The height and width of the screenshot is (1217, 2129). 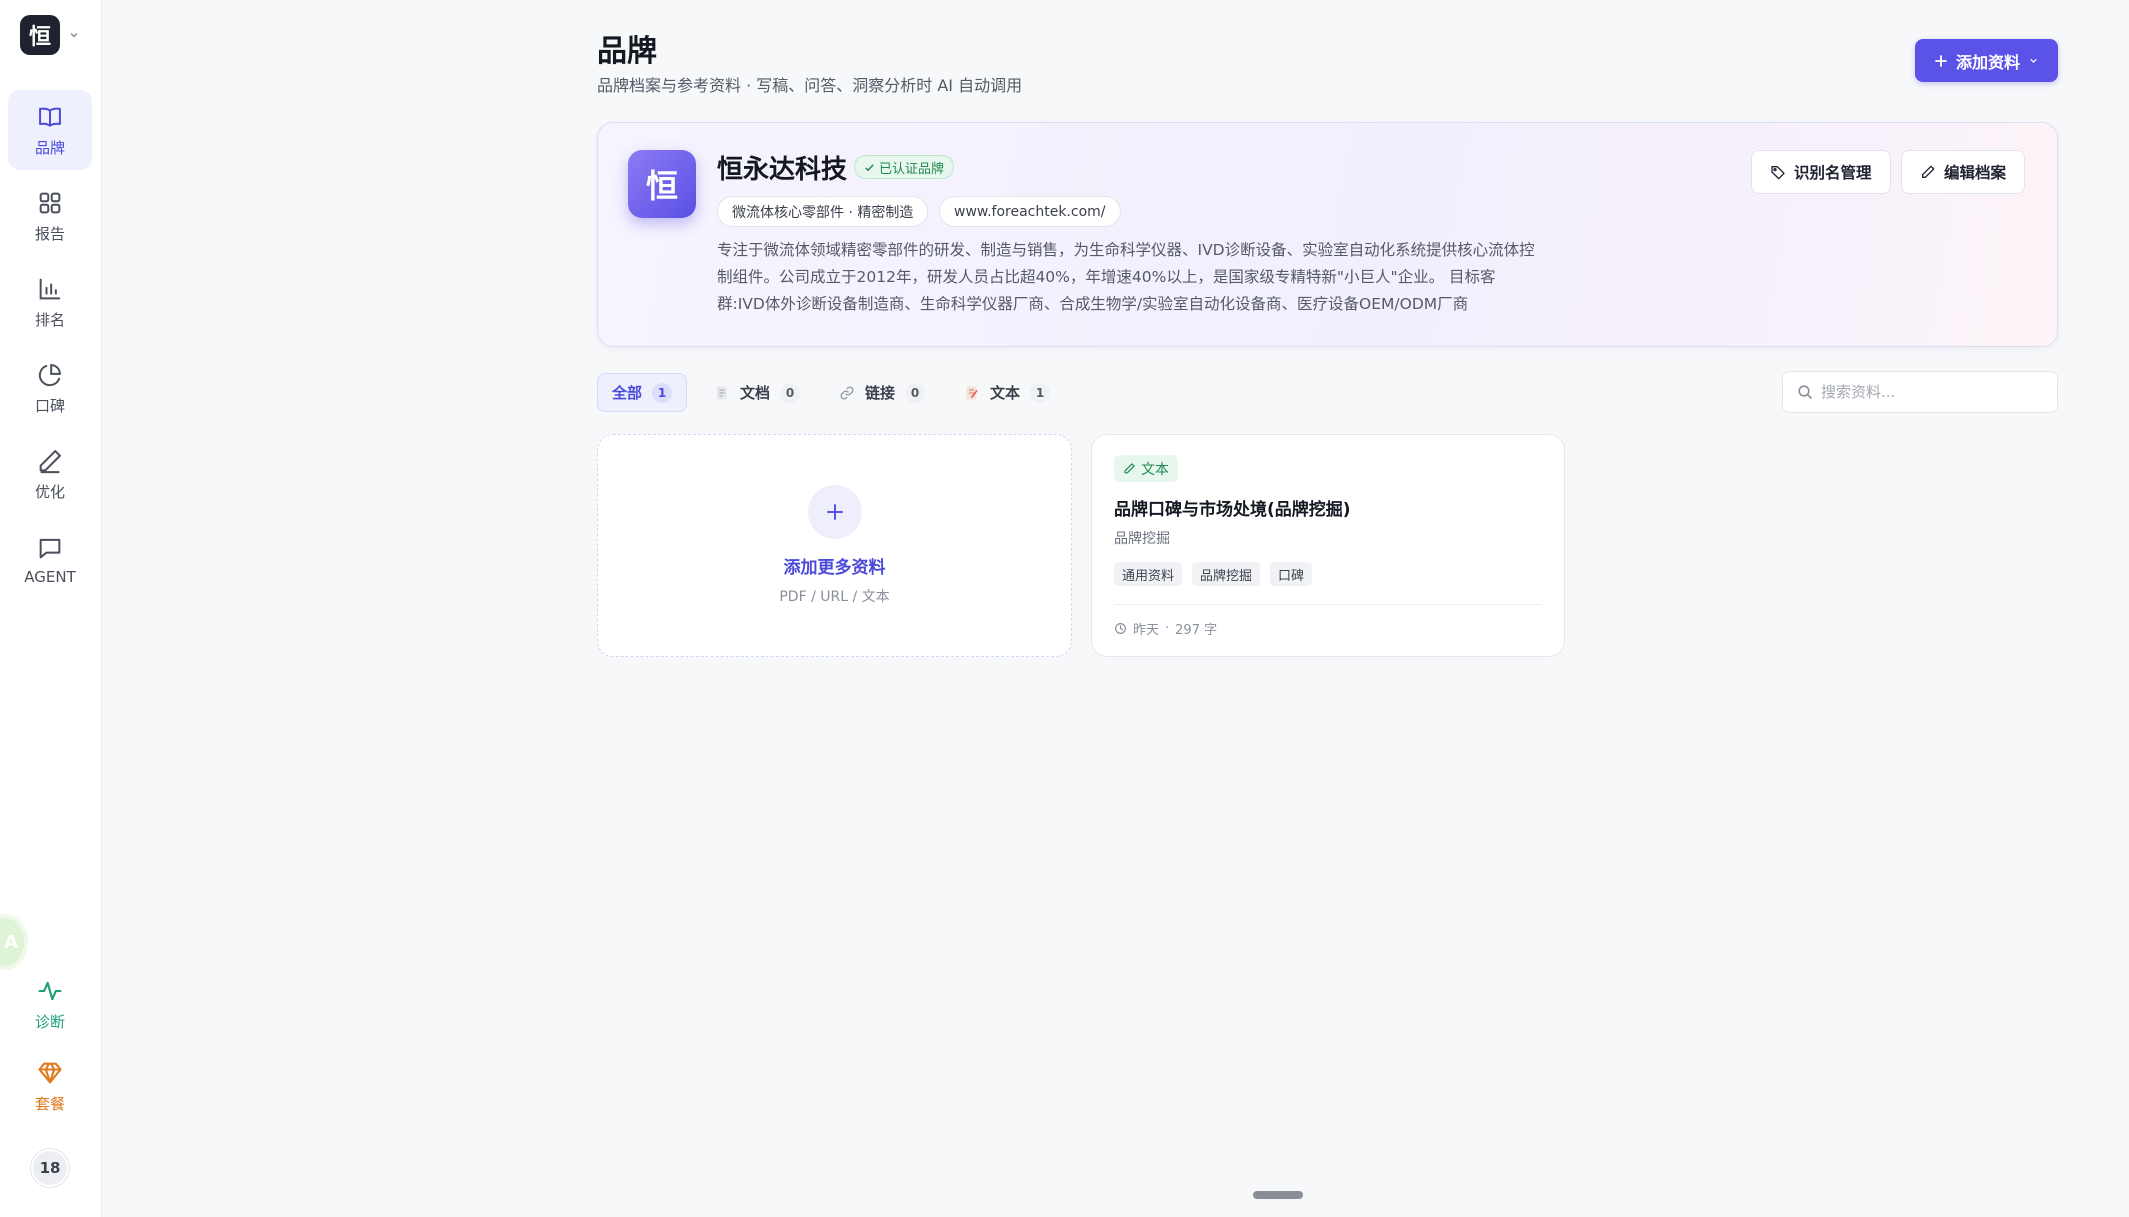 I want to click on message-icon, so click(x=50, y=548).